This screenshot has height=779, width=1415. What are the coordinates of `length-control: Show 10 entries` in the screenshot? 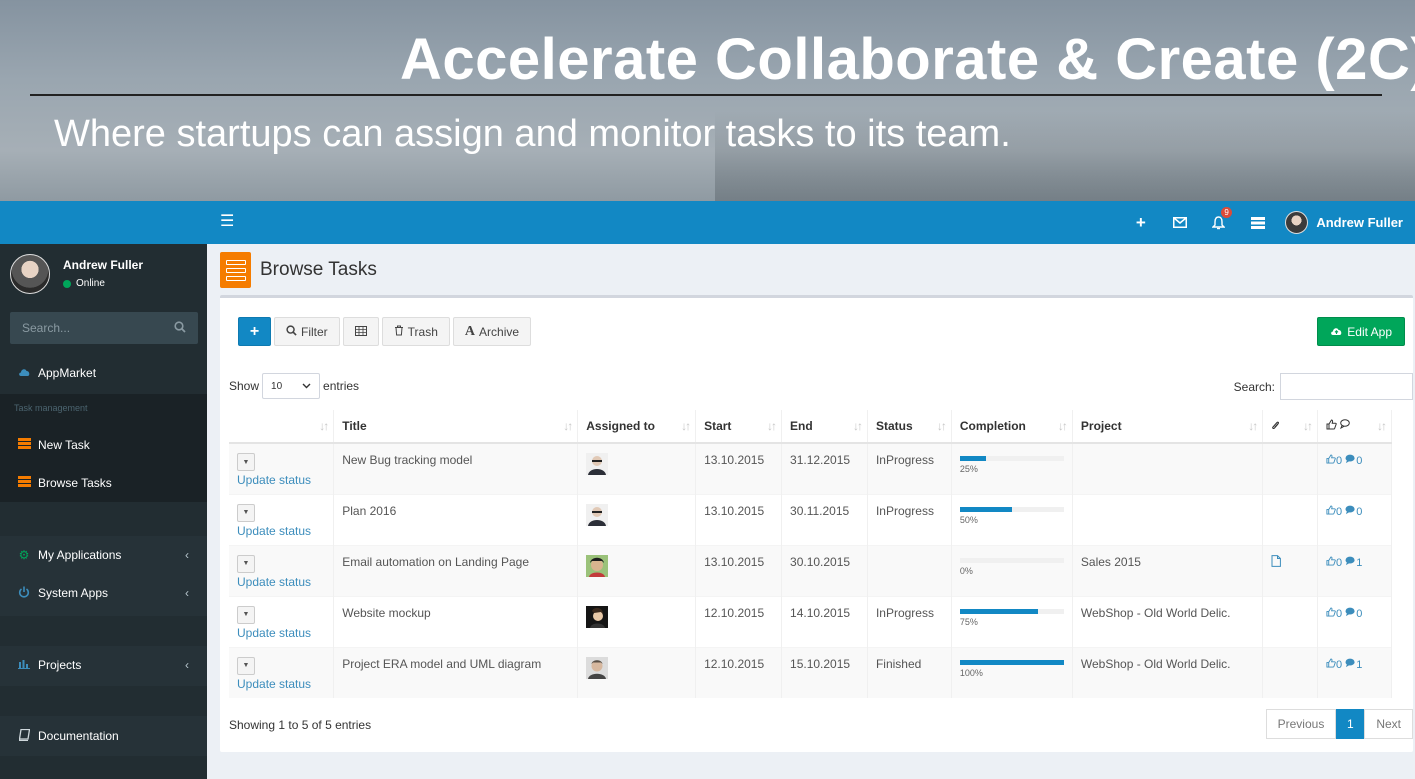 It's located at (294, 386).